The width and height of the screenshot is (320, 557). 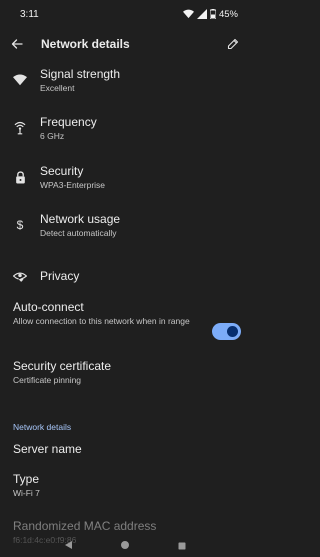 I want to click on frequency-antenna-icon, so click(x=20, y=128).